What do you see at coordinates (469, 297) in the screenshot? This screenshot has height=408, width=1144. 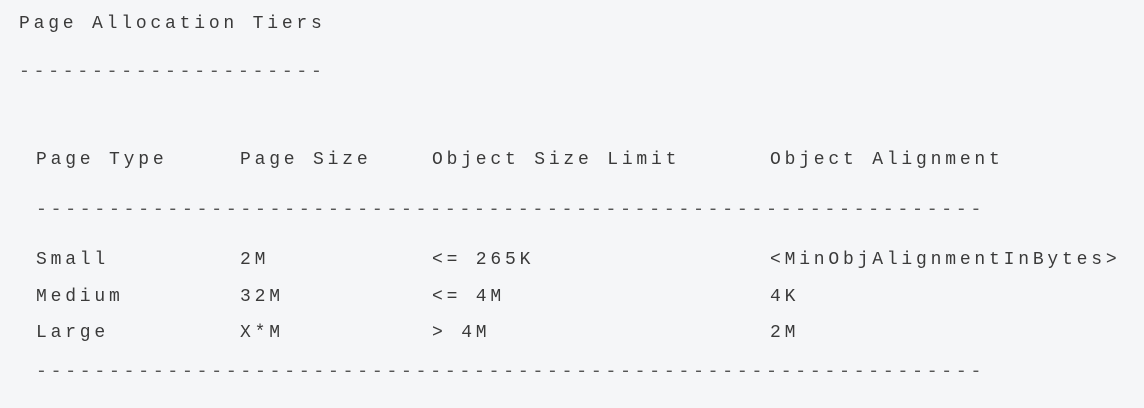 I see `cell-object-size-limit: <= 4M` at bounding box center [469, 297].